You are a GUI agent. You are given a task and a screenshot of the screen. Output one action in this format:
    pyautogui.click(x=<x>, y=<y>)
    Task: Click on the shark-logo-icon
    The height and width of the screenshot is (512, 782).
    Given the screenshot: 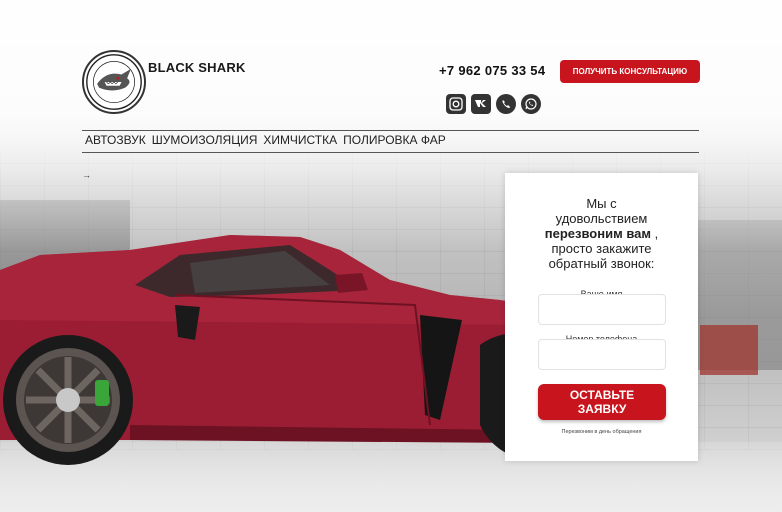 What is the action you would take?
    pyautogui.click(x=114, y=82)
    